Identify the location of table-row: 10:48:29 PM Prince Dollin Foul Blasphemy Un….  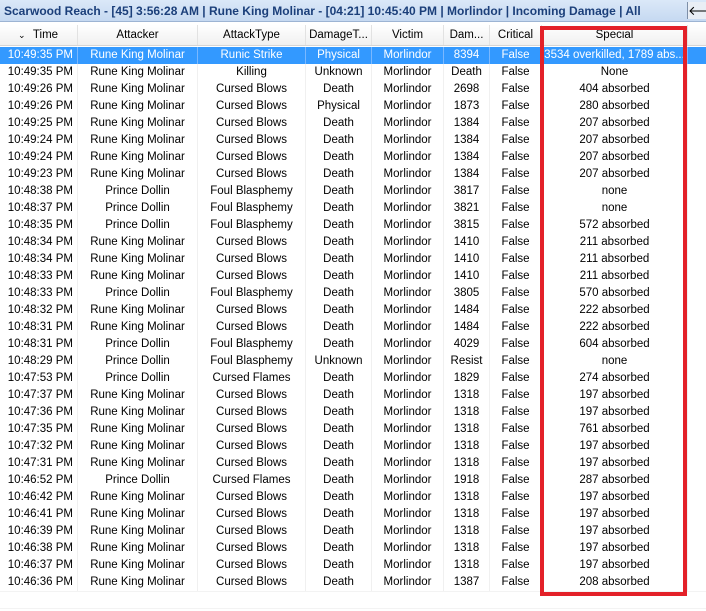
(353, 361).